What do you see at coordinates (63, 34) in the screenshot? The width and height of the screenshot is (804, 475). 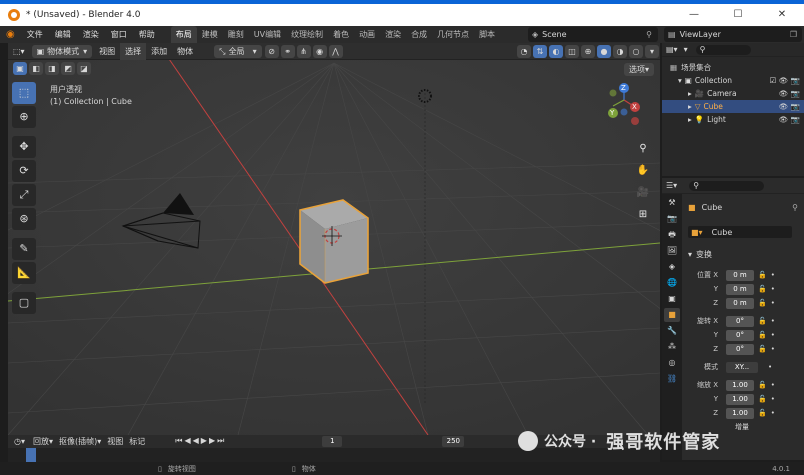 I see `menu-edit: 编辑` at bounding box center [63, 34].